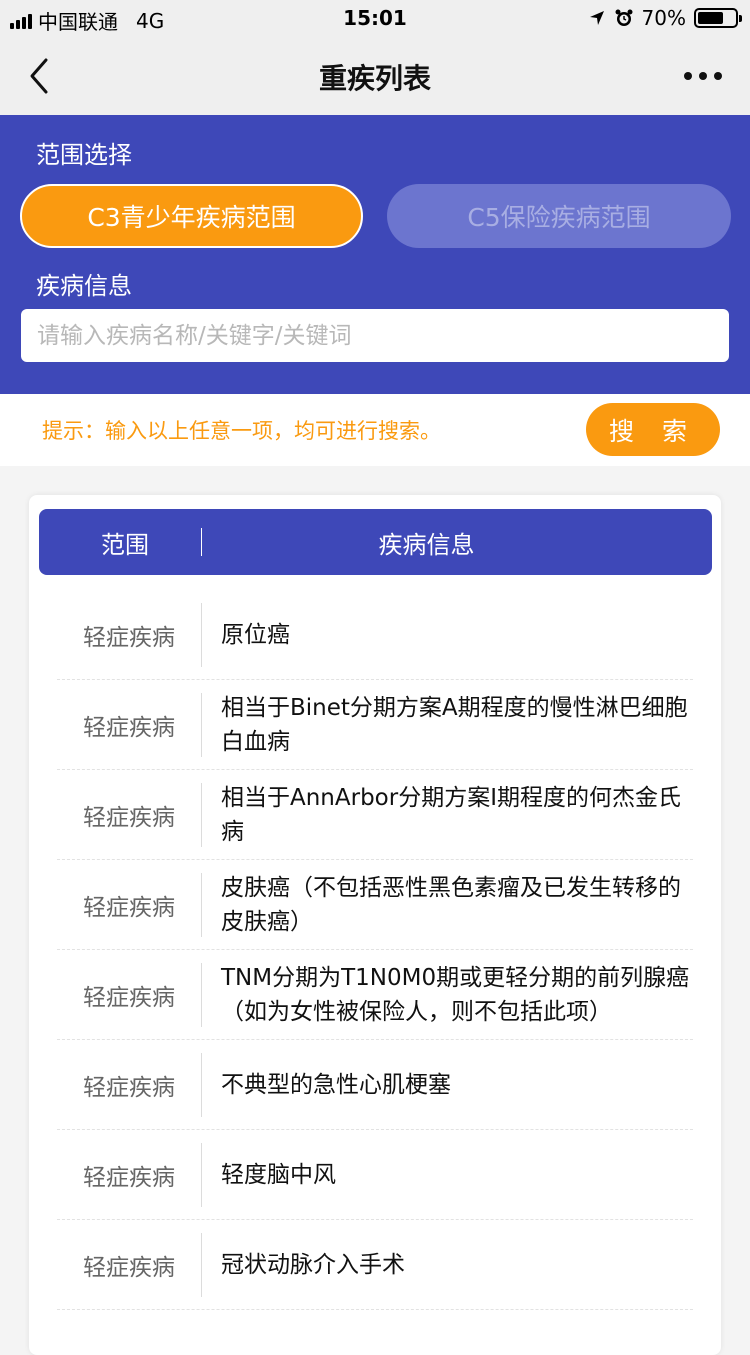  I want to click on row-disease-name: 相当于AnnArbor分期方案I期程度的何杰金氏病, so click(451, 815).